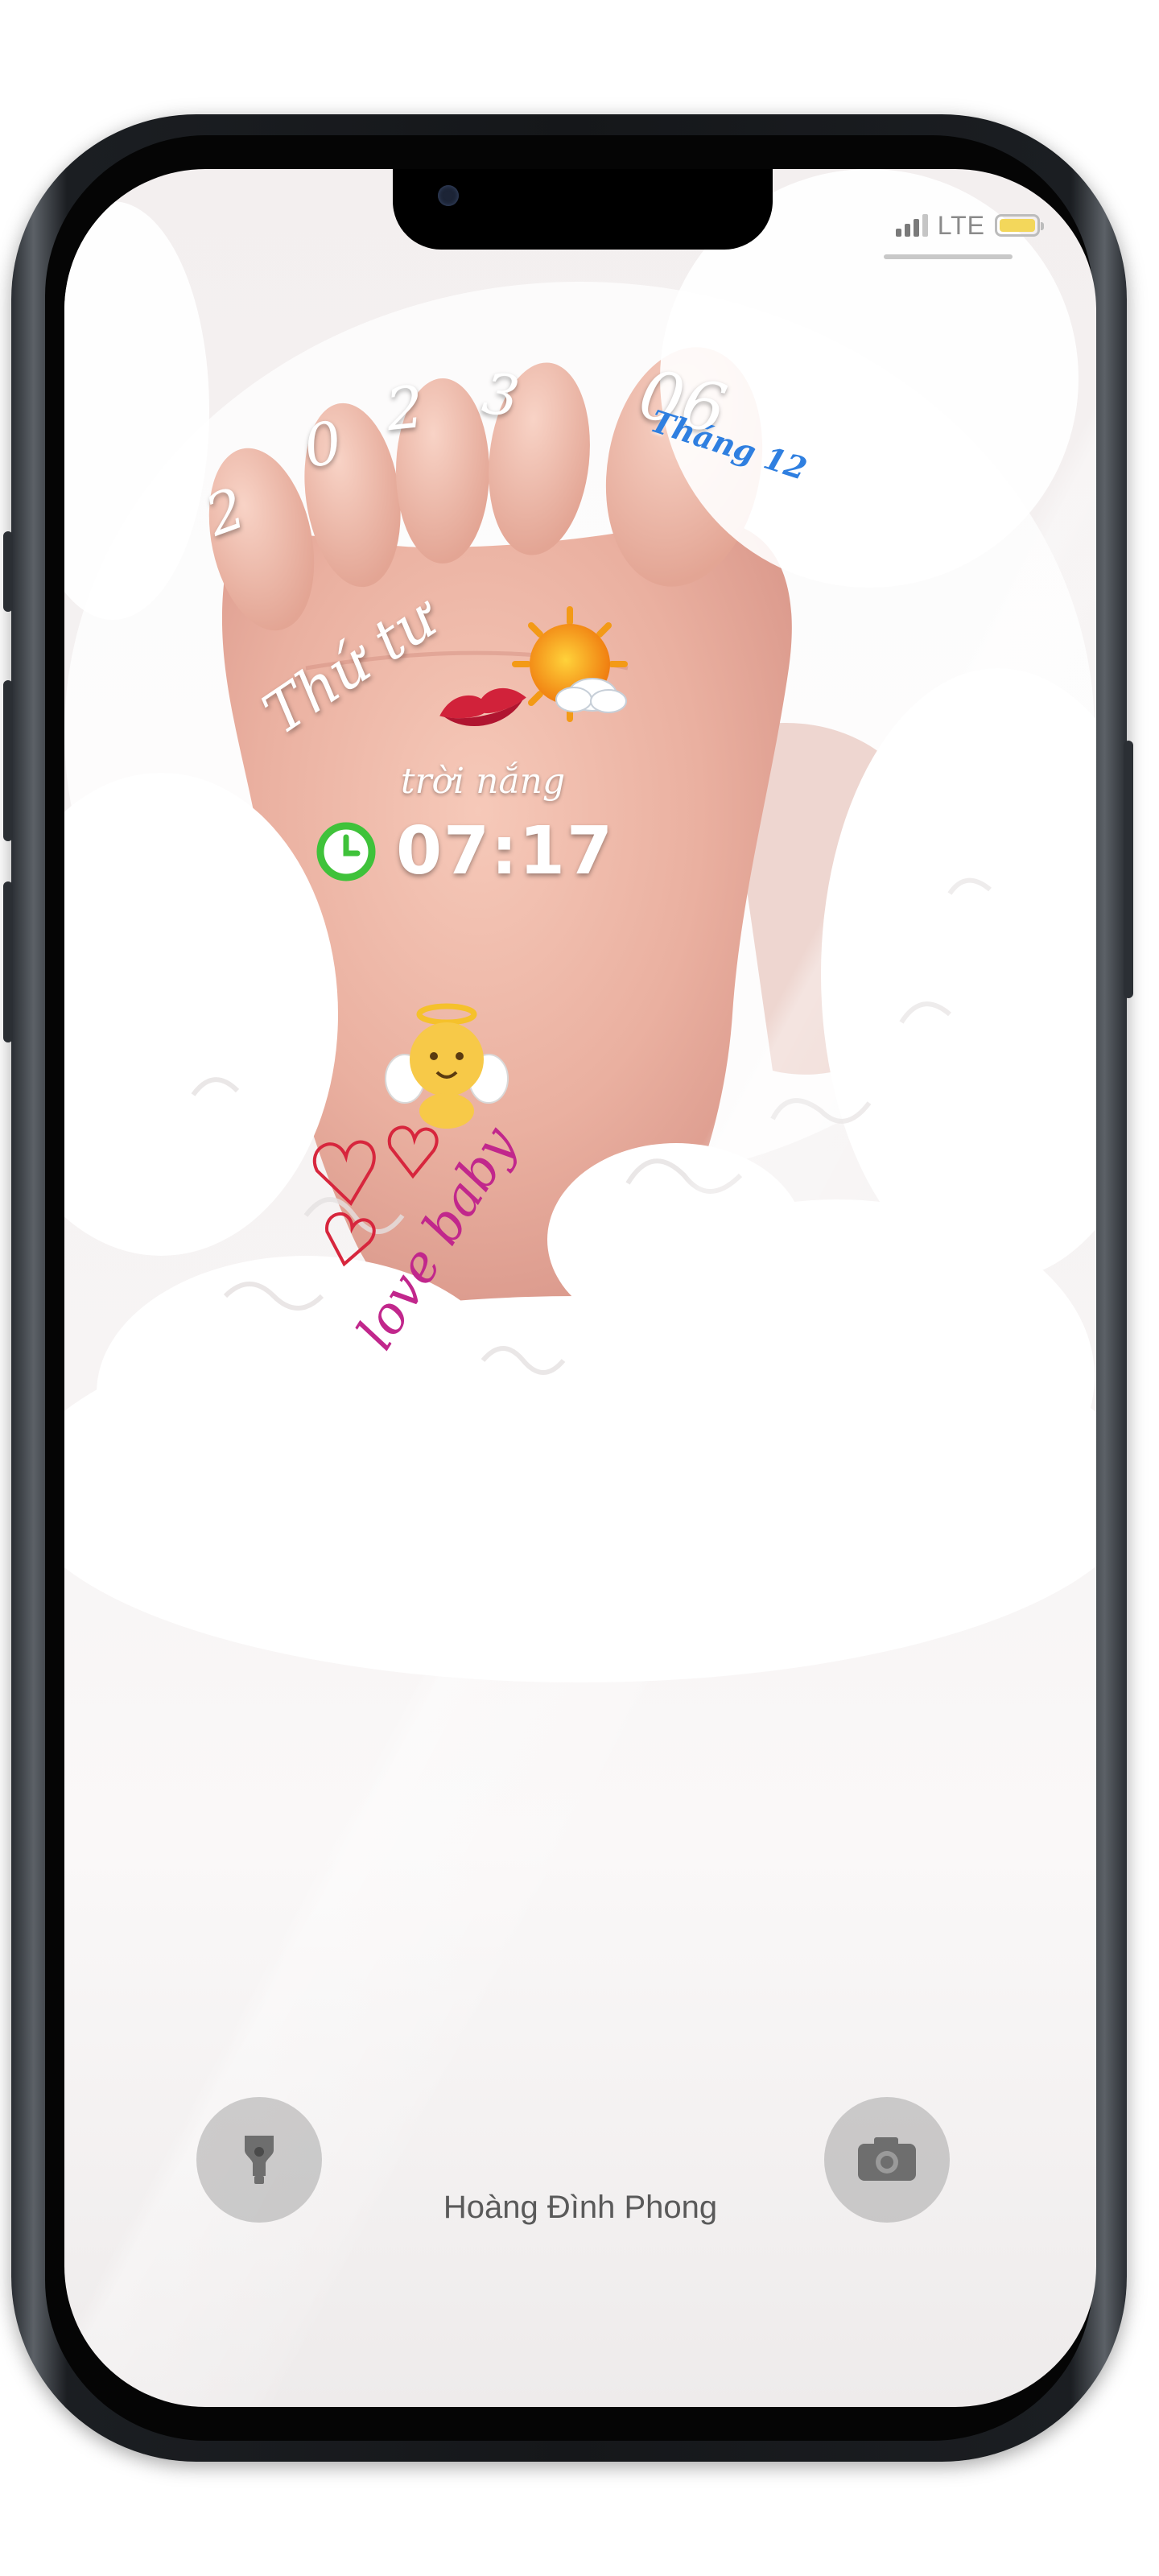 This screenshot has width=1159, height=2576. I want to click on clock-icon, so click(346, 851).